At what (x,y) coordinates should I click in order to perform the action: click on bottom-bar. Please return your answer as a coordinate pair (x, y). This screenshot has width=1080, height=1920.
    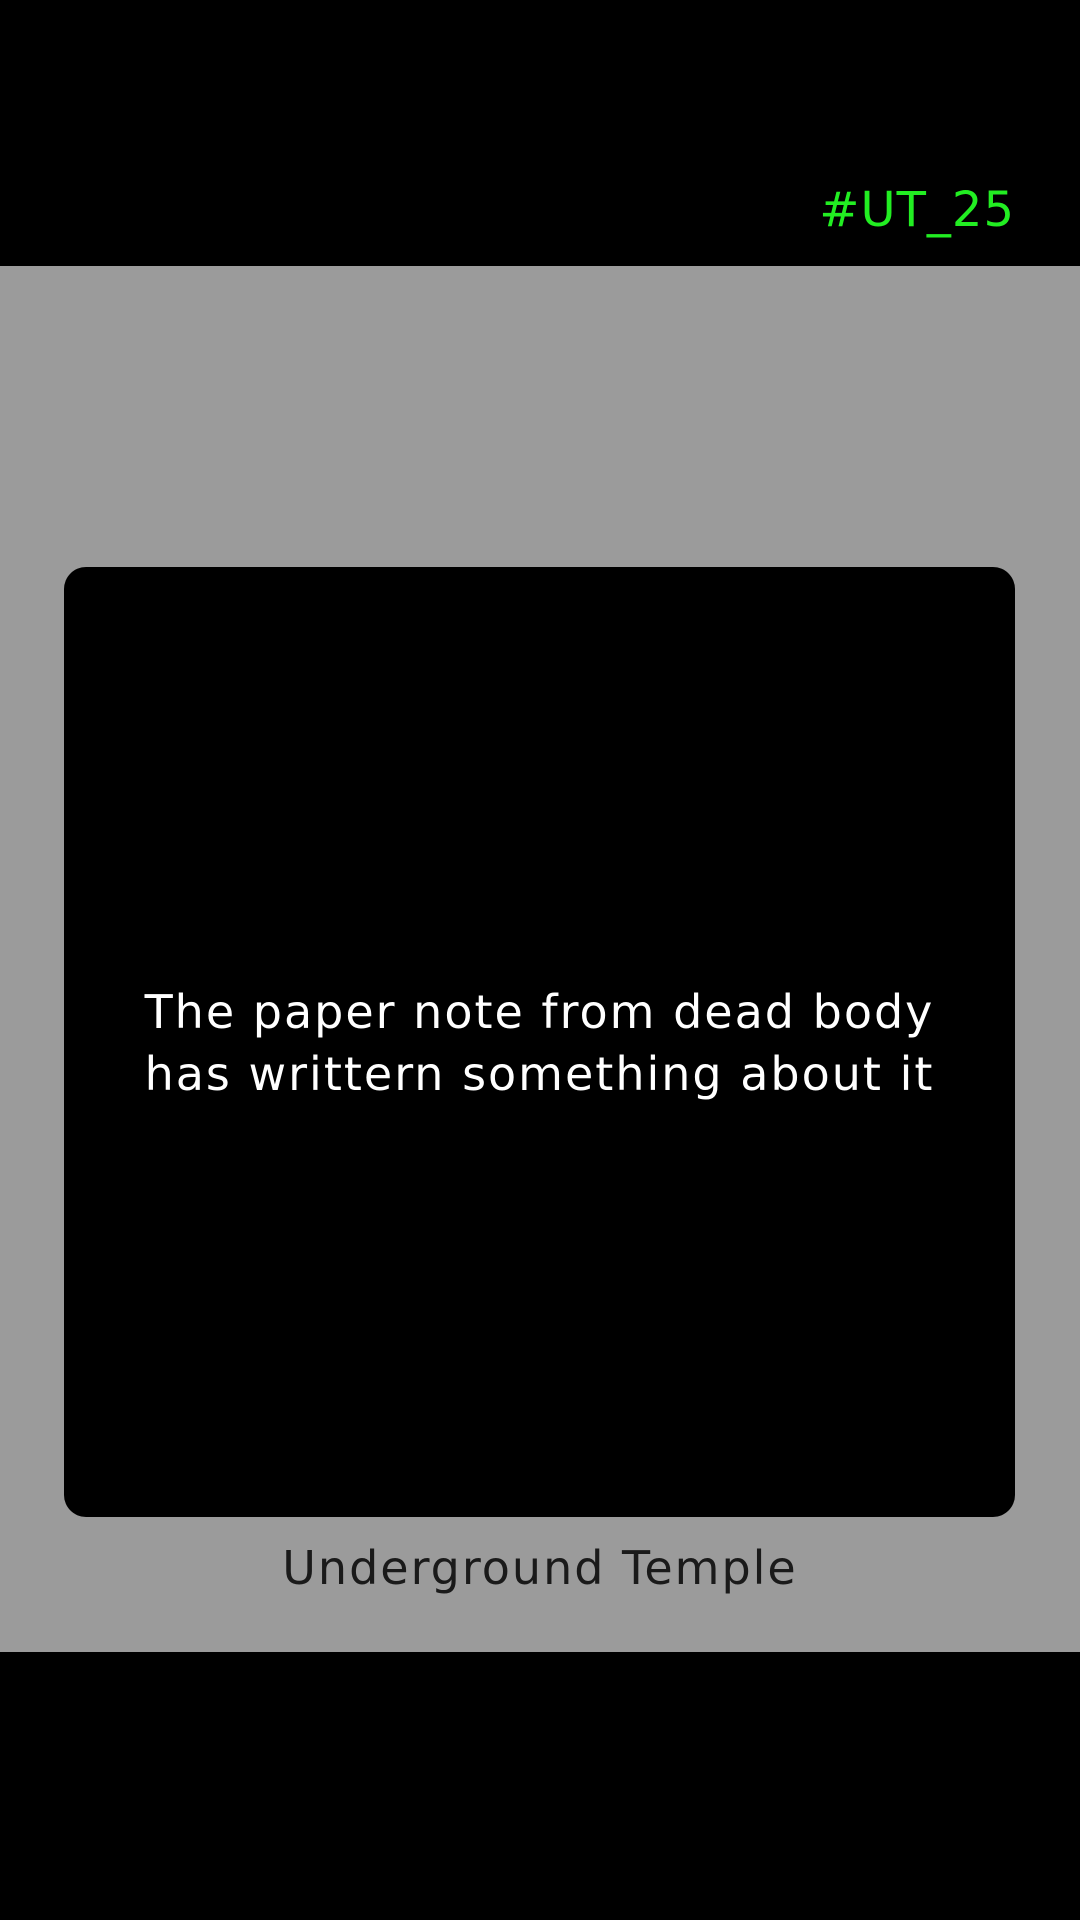
    Looking at the image, I should click on (540, 1786).